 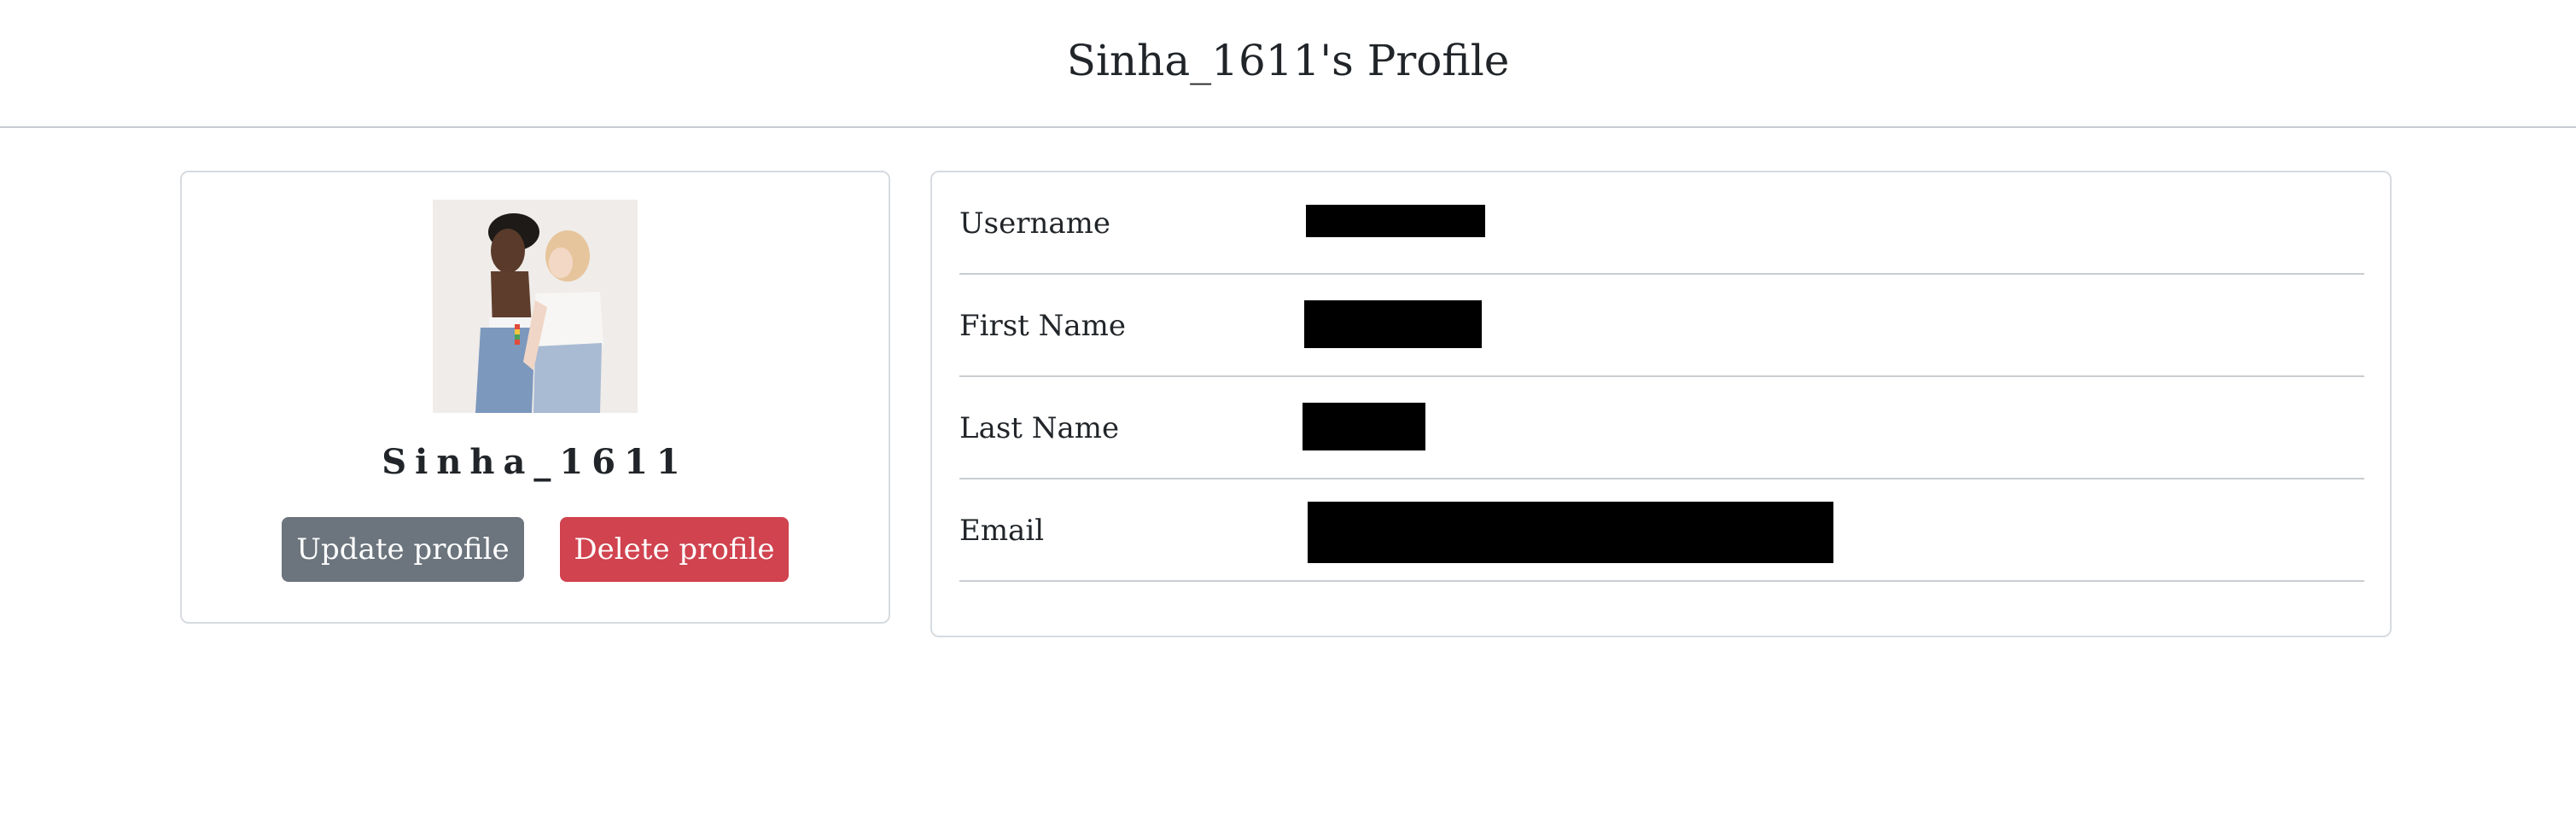 What do you see at coordinates (1661, 223) in the screenshot?
I see `detail-row-username: Username` at bounding box center [1661, 223].